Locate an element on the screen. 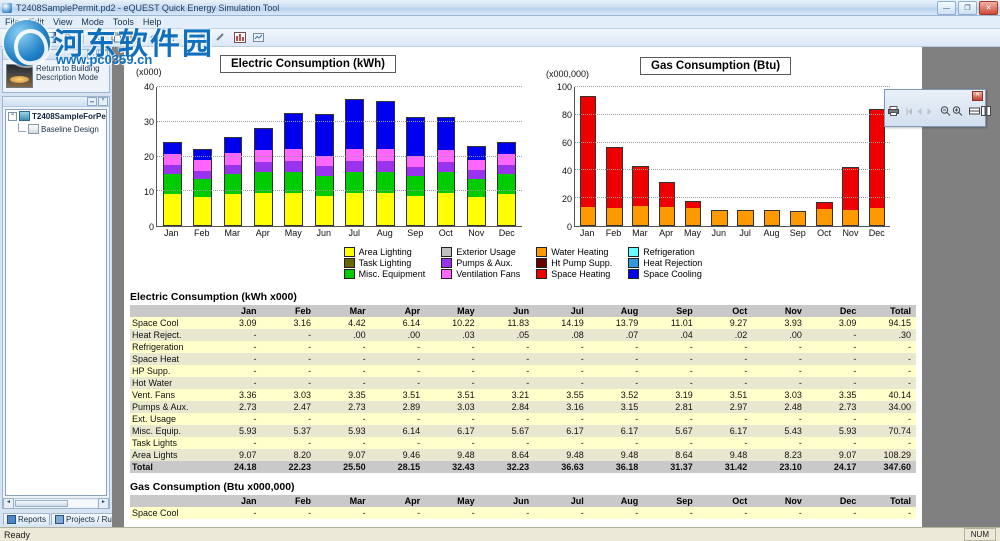 This screenshot has width=1000, height=541. table-cell: 108.29 is located at coordinates (888, 455).